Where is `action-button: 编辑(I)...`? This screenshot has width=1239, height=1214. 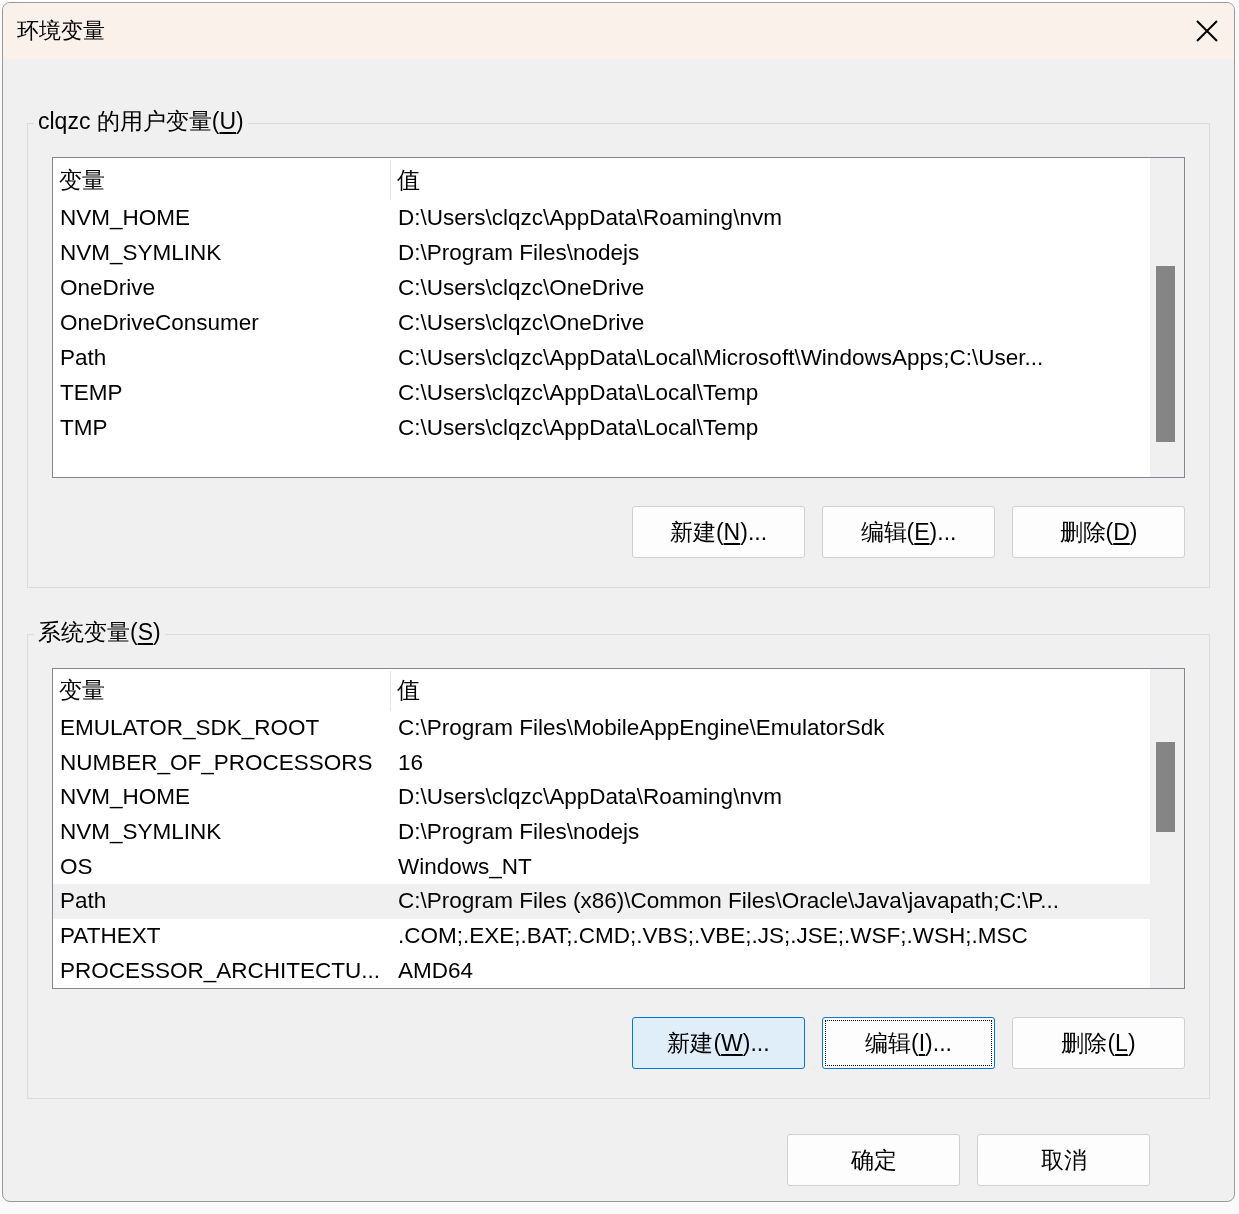
action-button: 编辑(I)... is located at coordinates (908, 1043).